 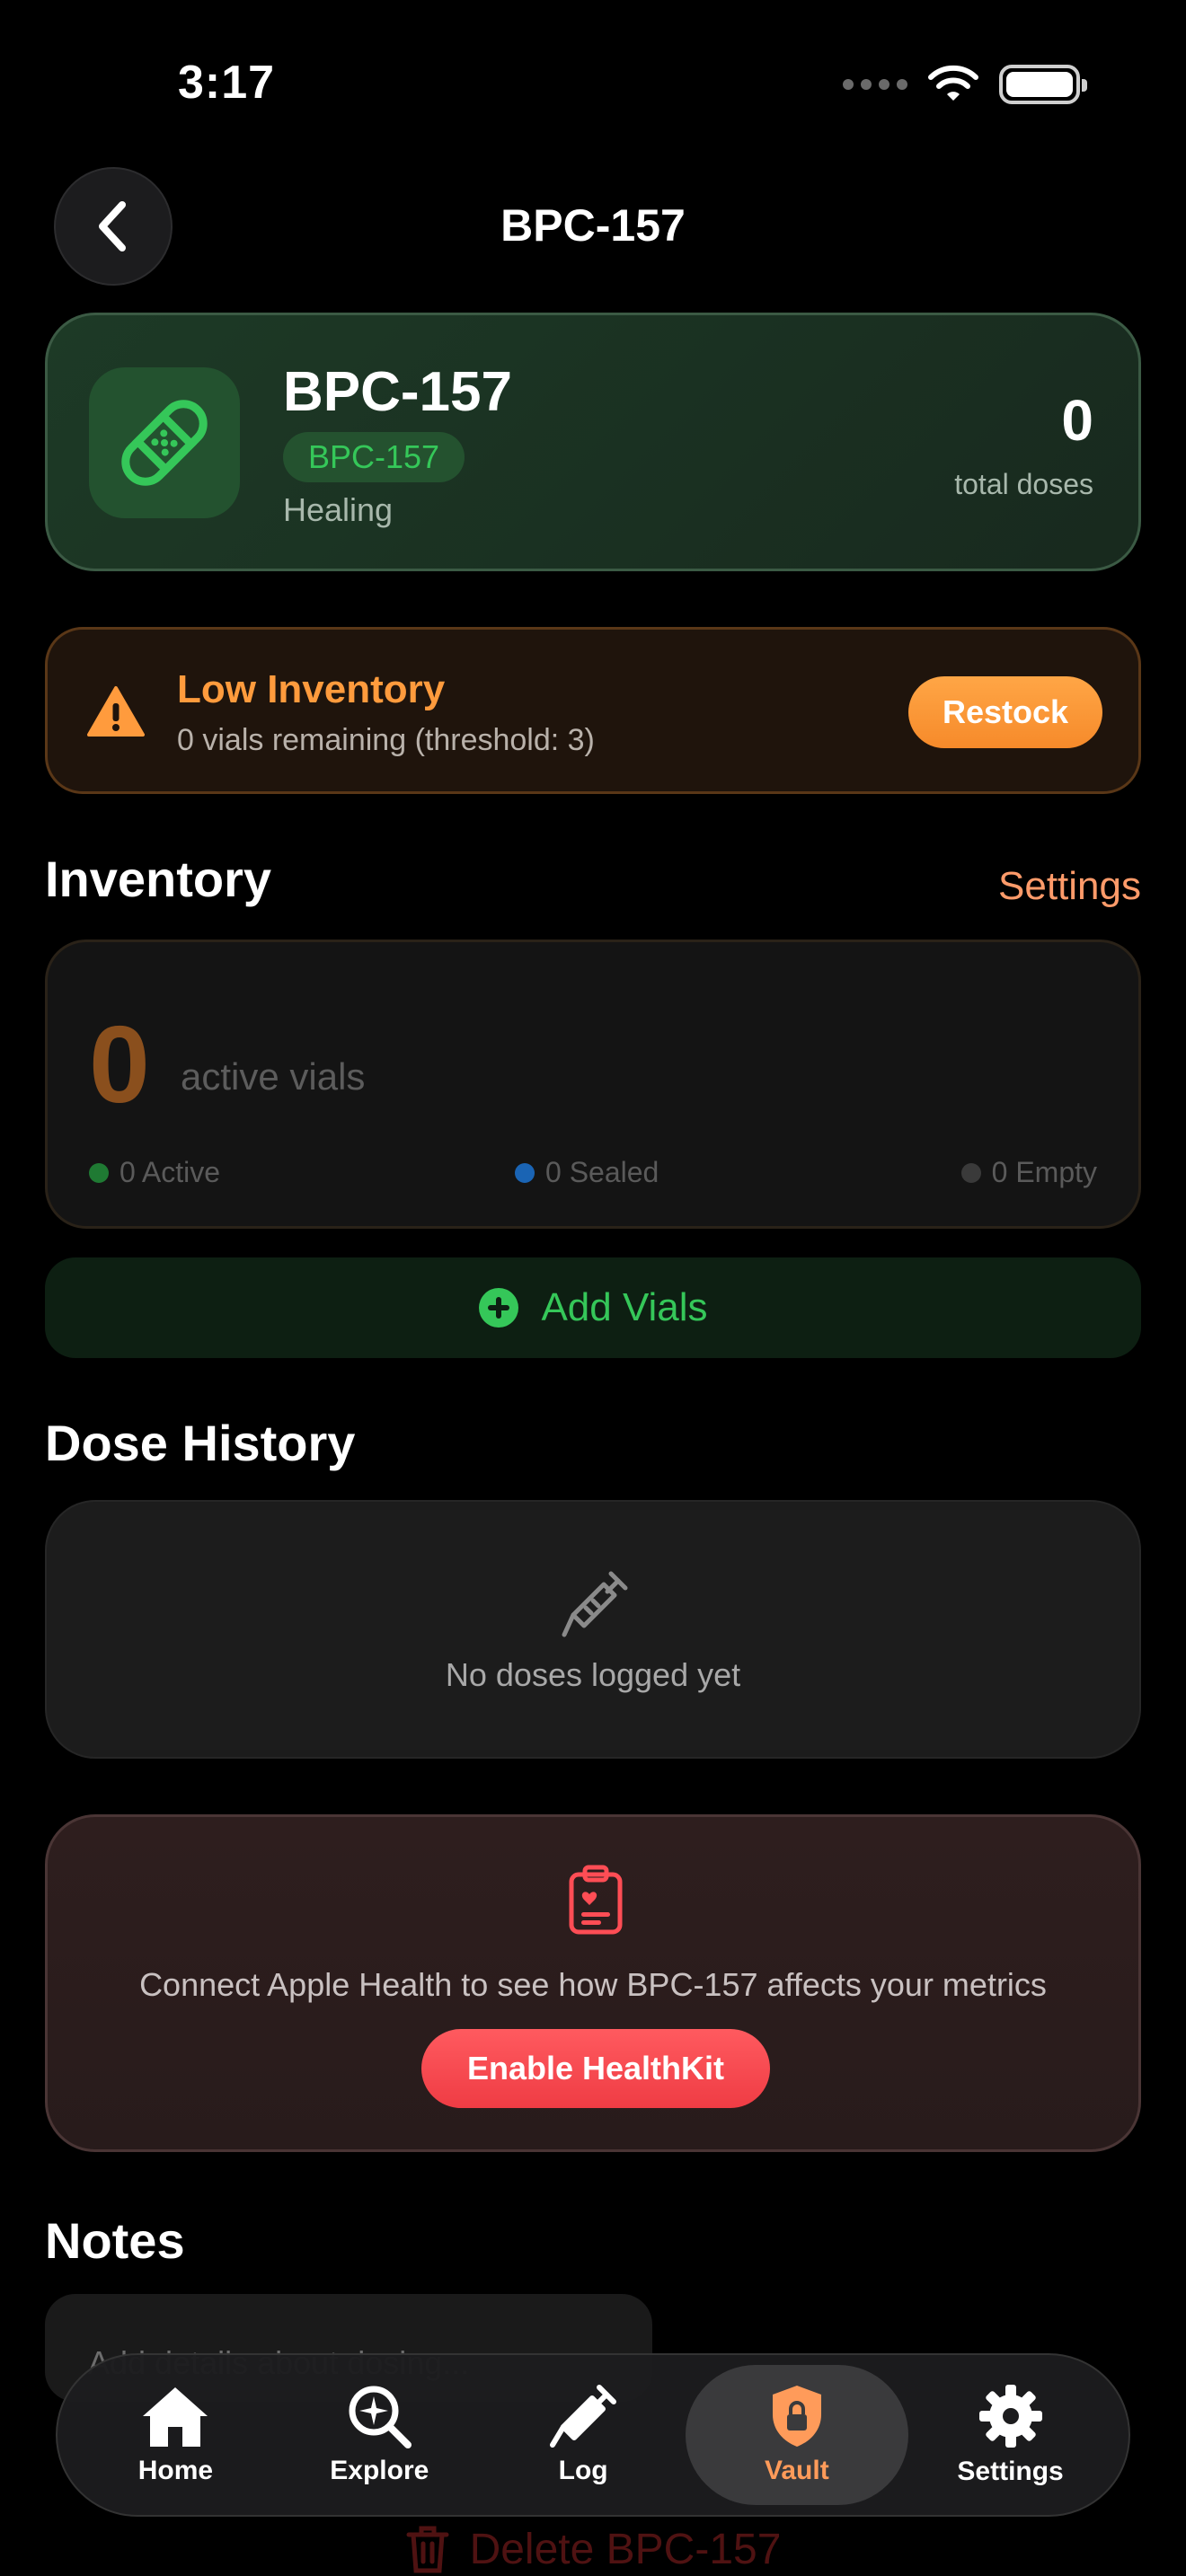 I want to click on cellular-dots-icon, so click(x=875, y=84).